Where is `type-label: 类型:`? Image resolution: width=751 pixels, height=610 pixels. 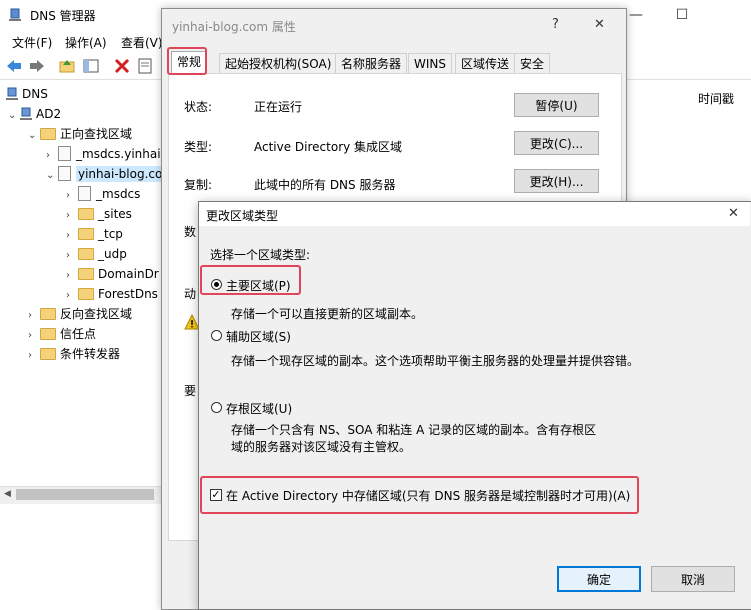
type-label: 类型: is located at coordinates (198, 147).